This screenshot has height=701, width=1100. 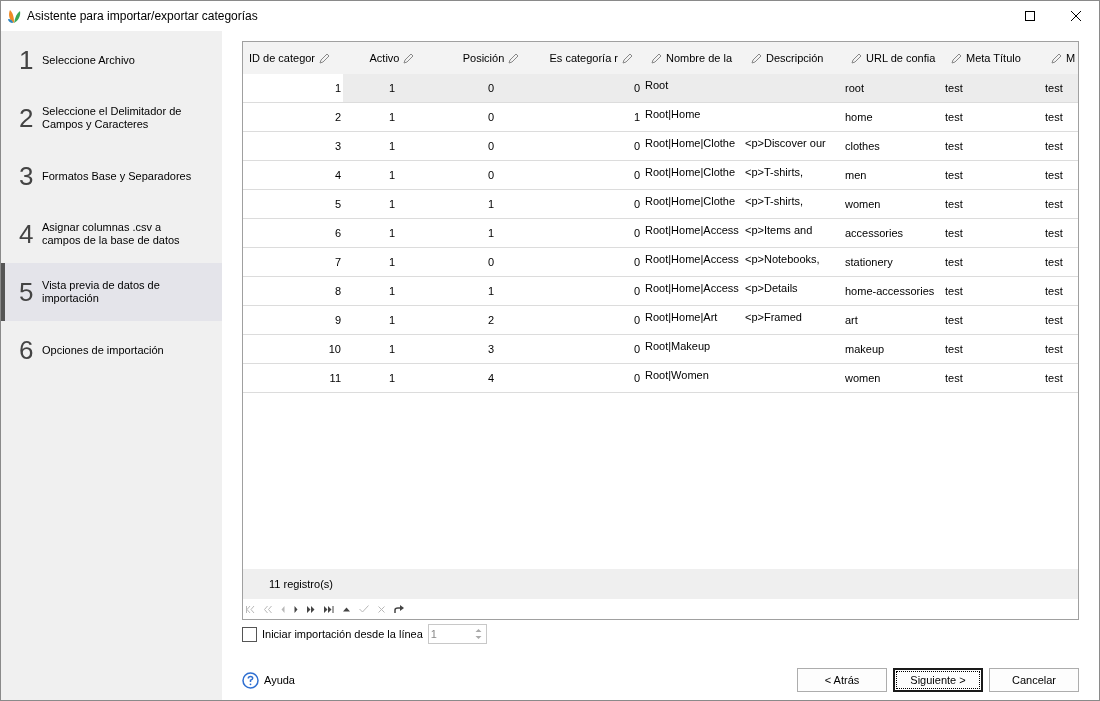 What do you see at coordinates (337, 175) in the screenshot?
I see `table-cell-text: 4` at bounding box center [337, 175].